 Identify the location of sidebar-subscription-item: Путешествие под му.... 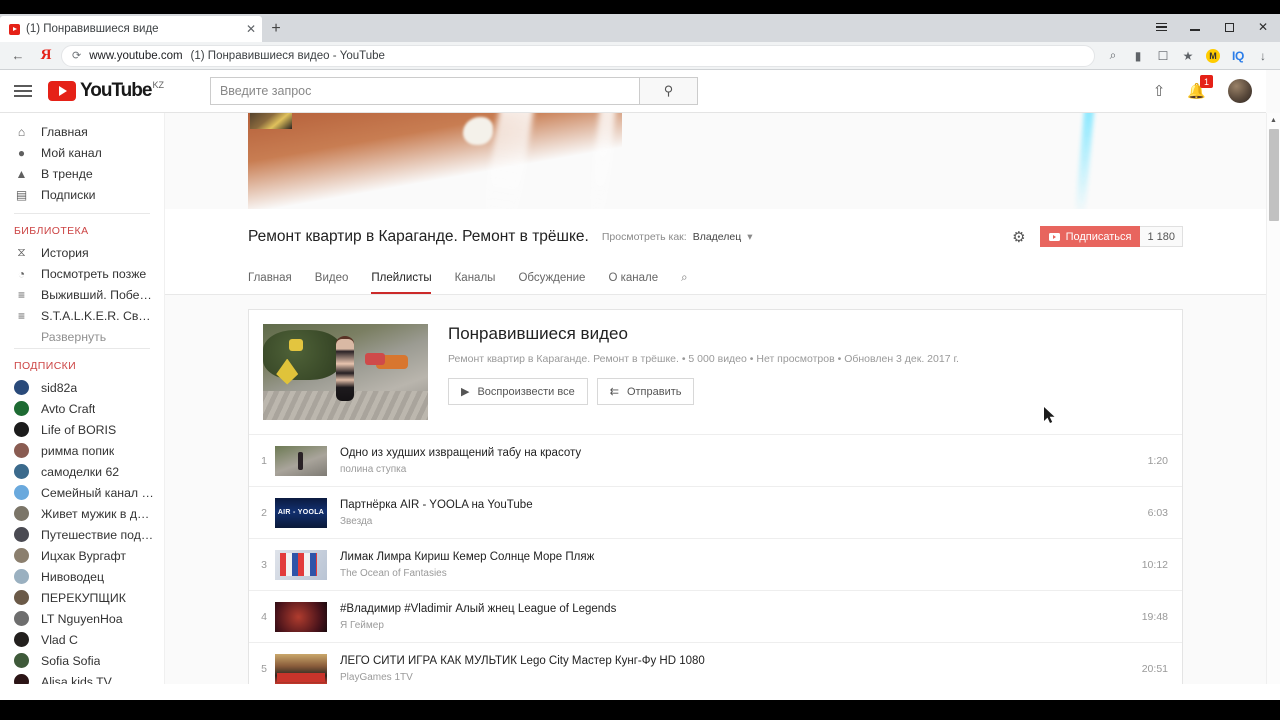
(82, 534).